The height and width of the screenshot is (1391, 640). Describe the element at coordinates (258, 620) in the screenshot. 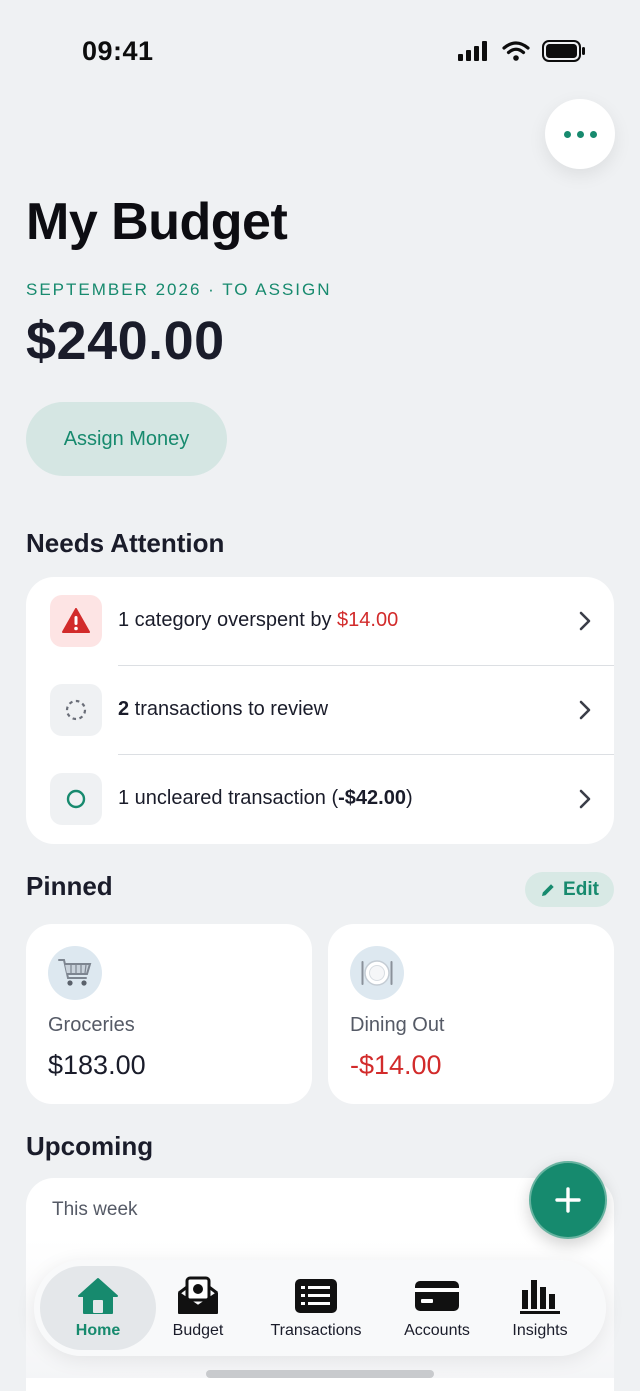

I see `attention-text: 1 category overspent by $14.00` at that location.